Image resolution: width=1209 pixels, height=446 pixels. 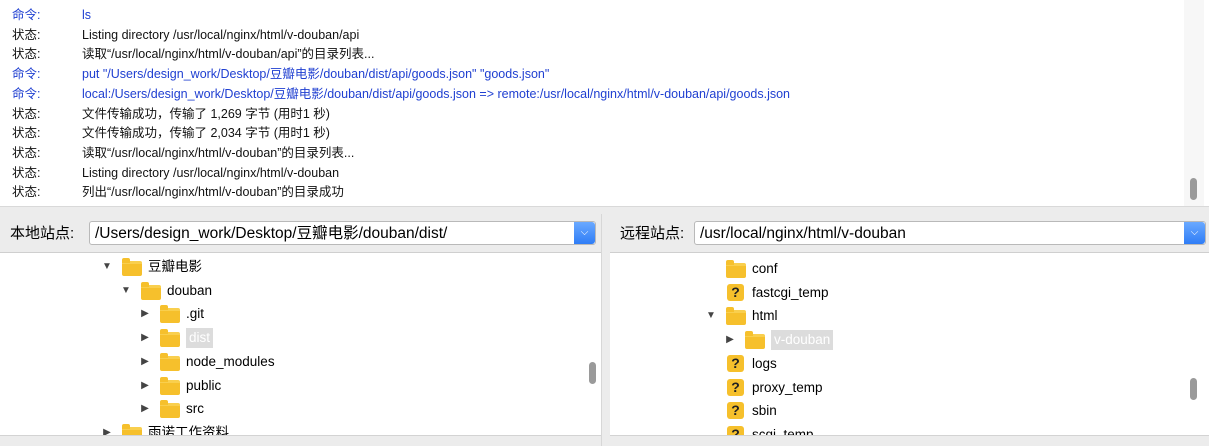 I want to click on remote-site-header: 远程站点: /usr/local/nginx/html/v-douban ⌵, so click(x=909, y=233).